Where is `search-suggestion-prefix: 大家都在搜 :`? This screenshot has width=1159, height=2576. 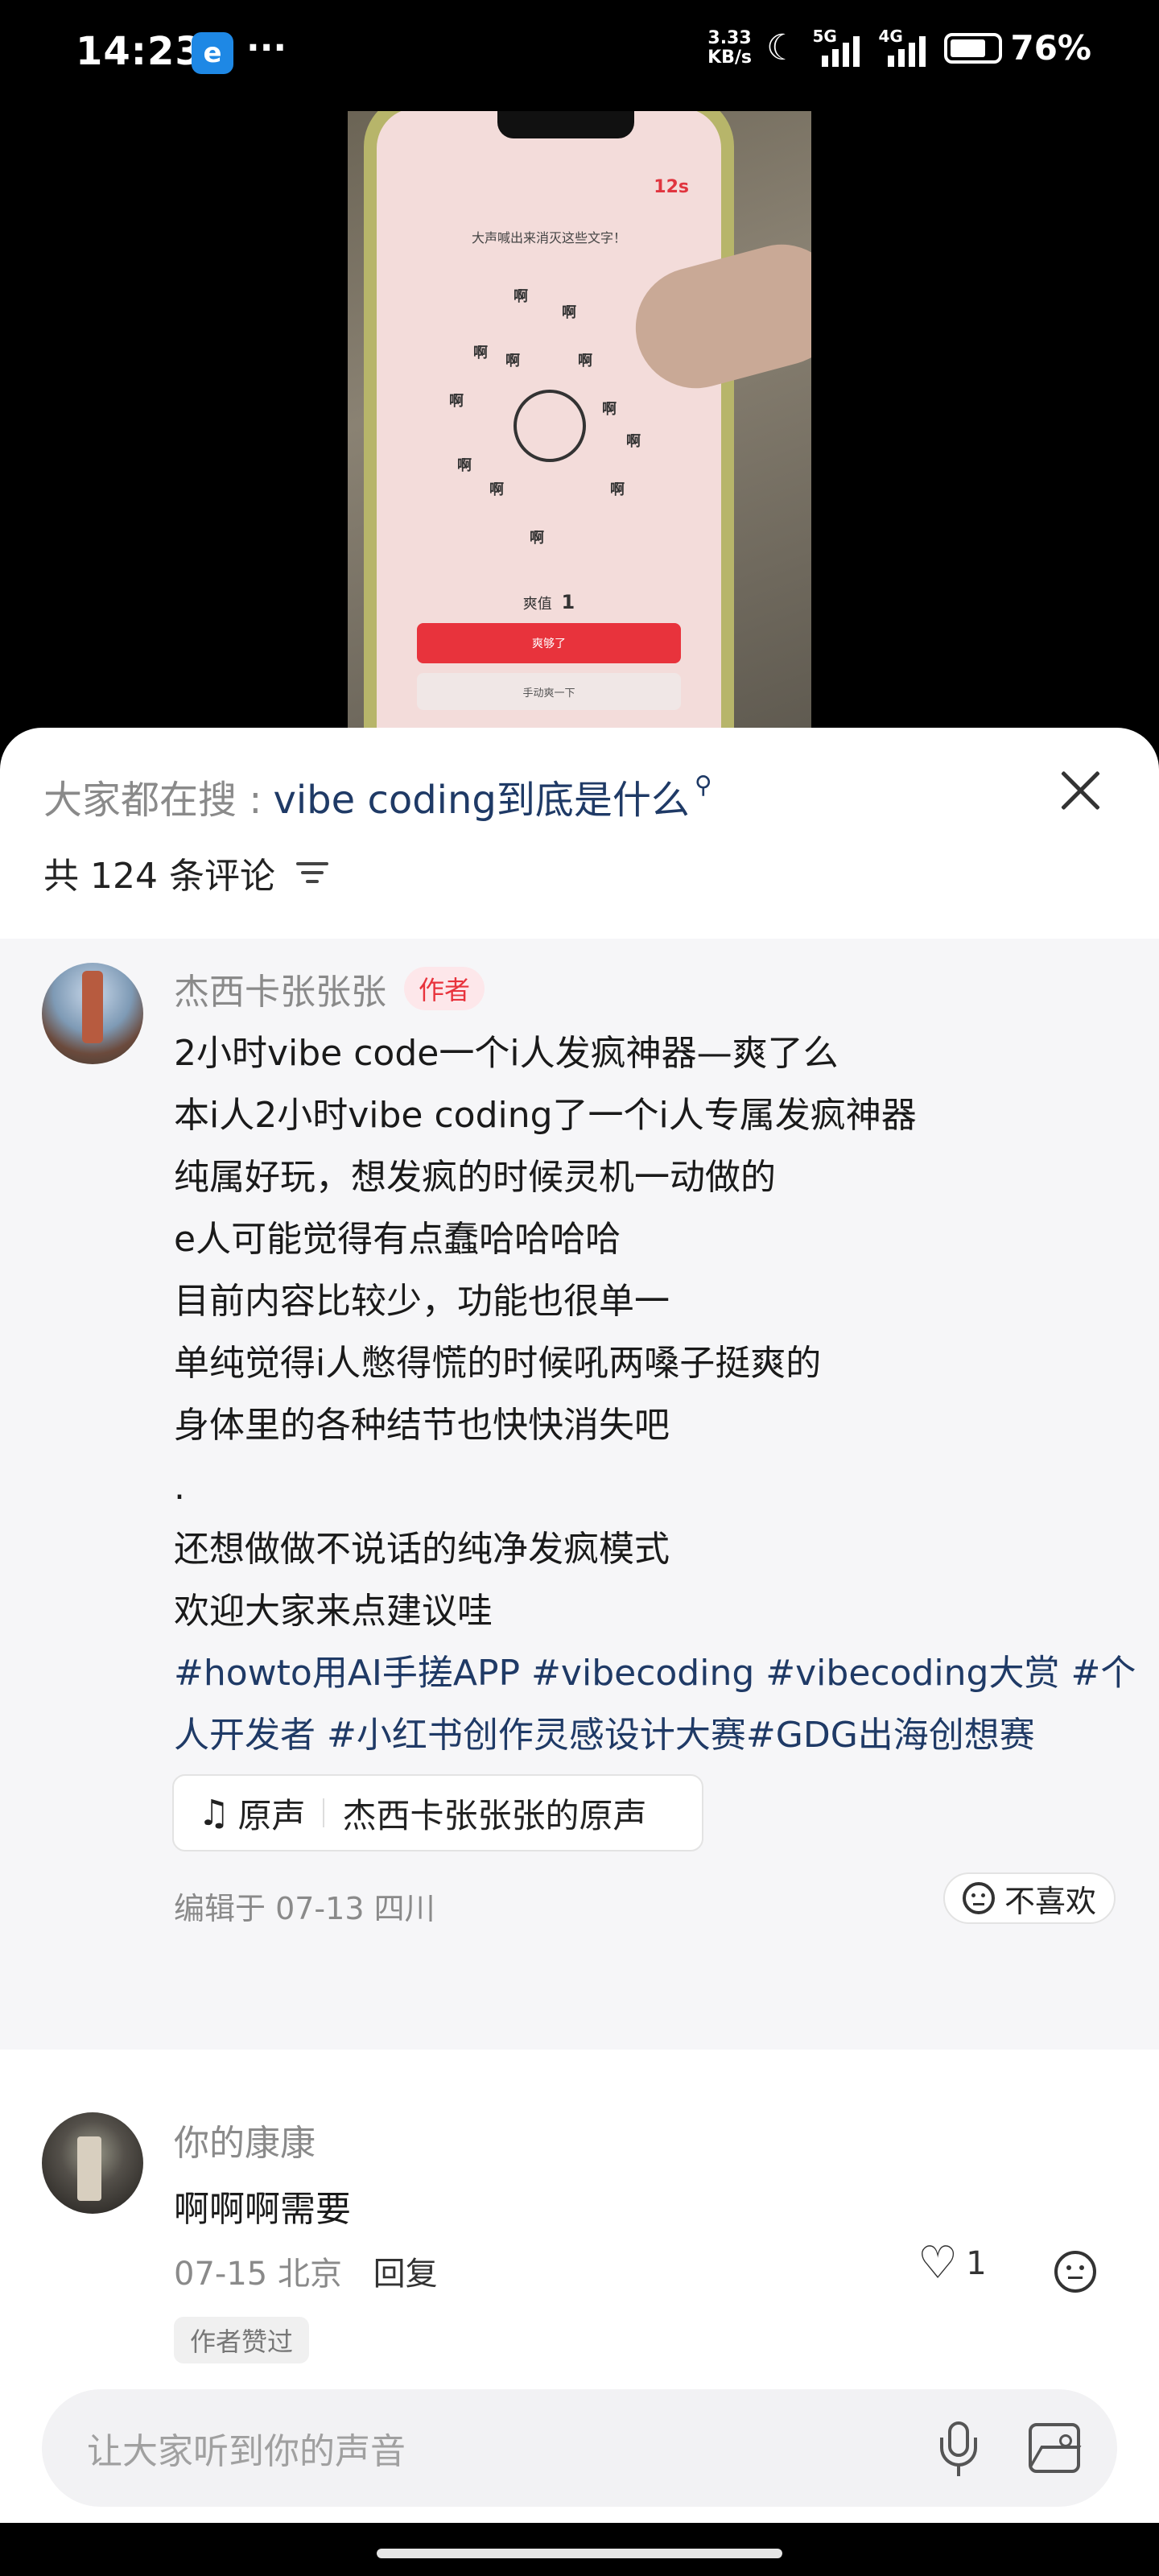
search-suggestion-prefix: 大家都在搜 : is located at coordinates (152, 800).